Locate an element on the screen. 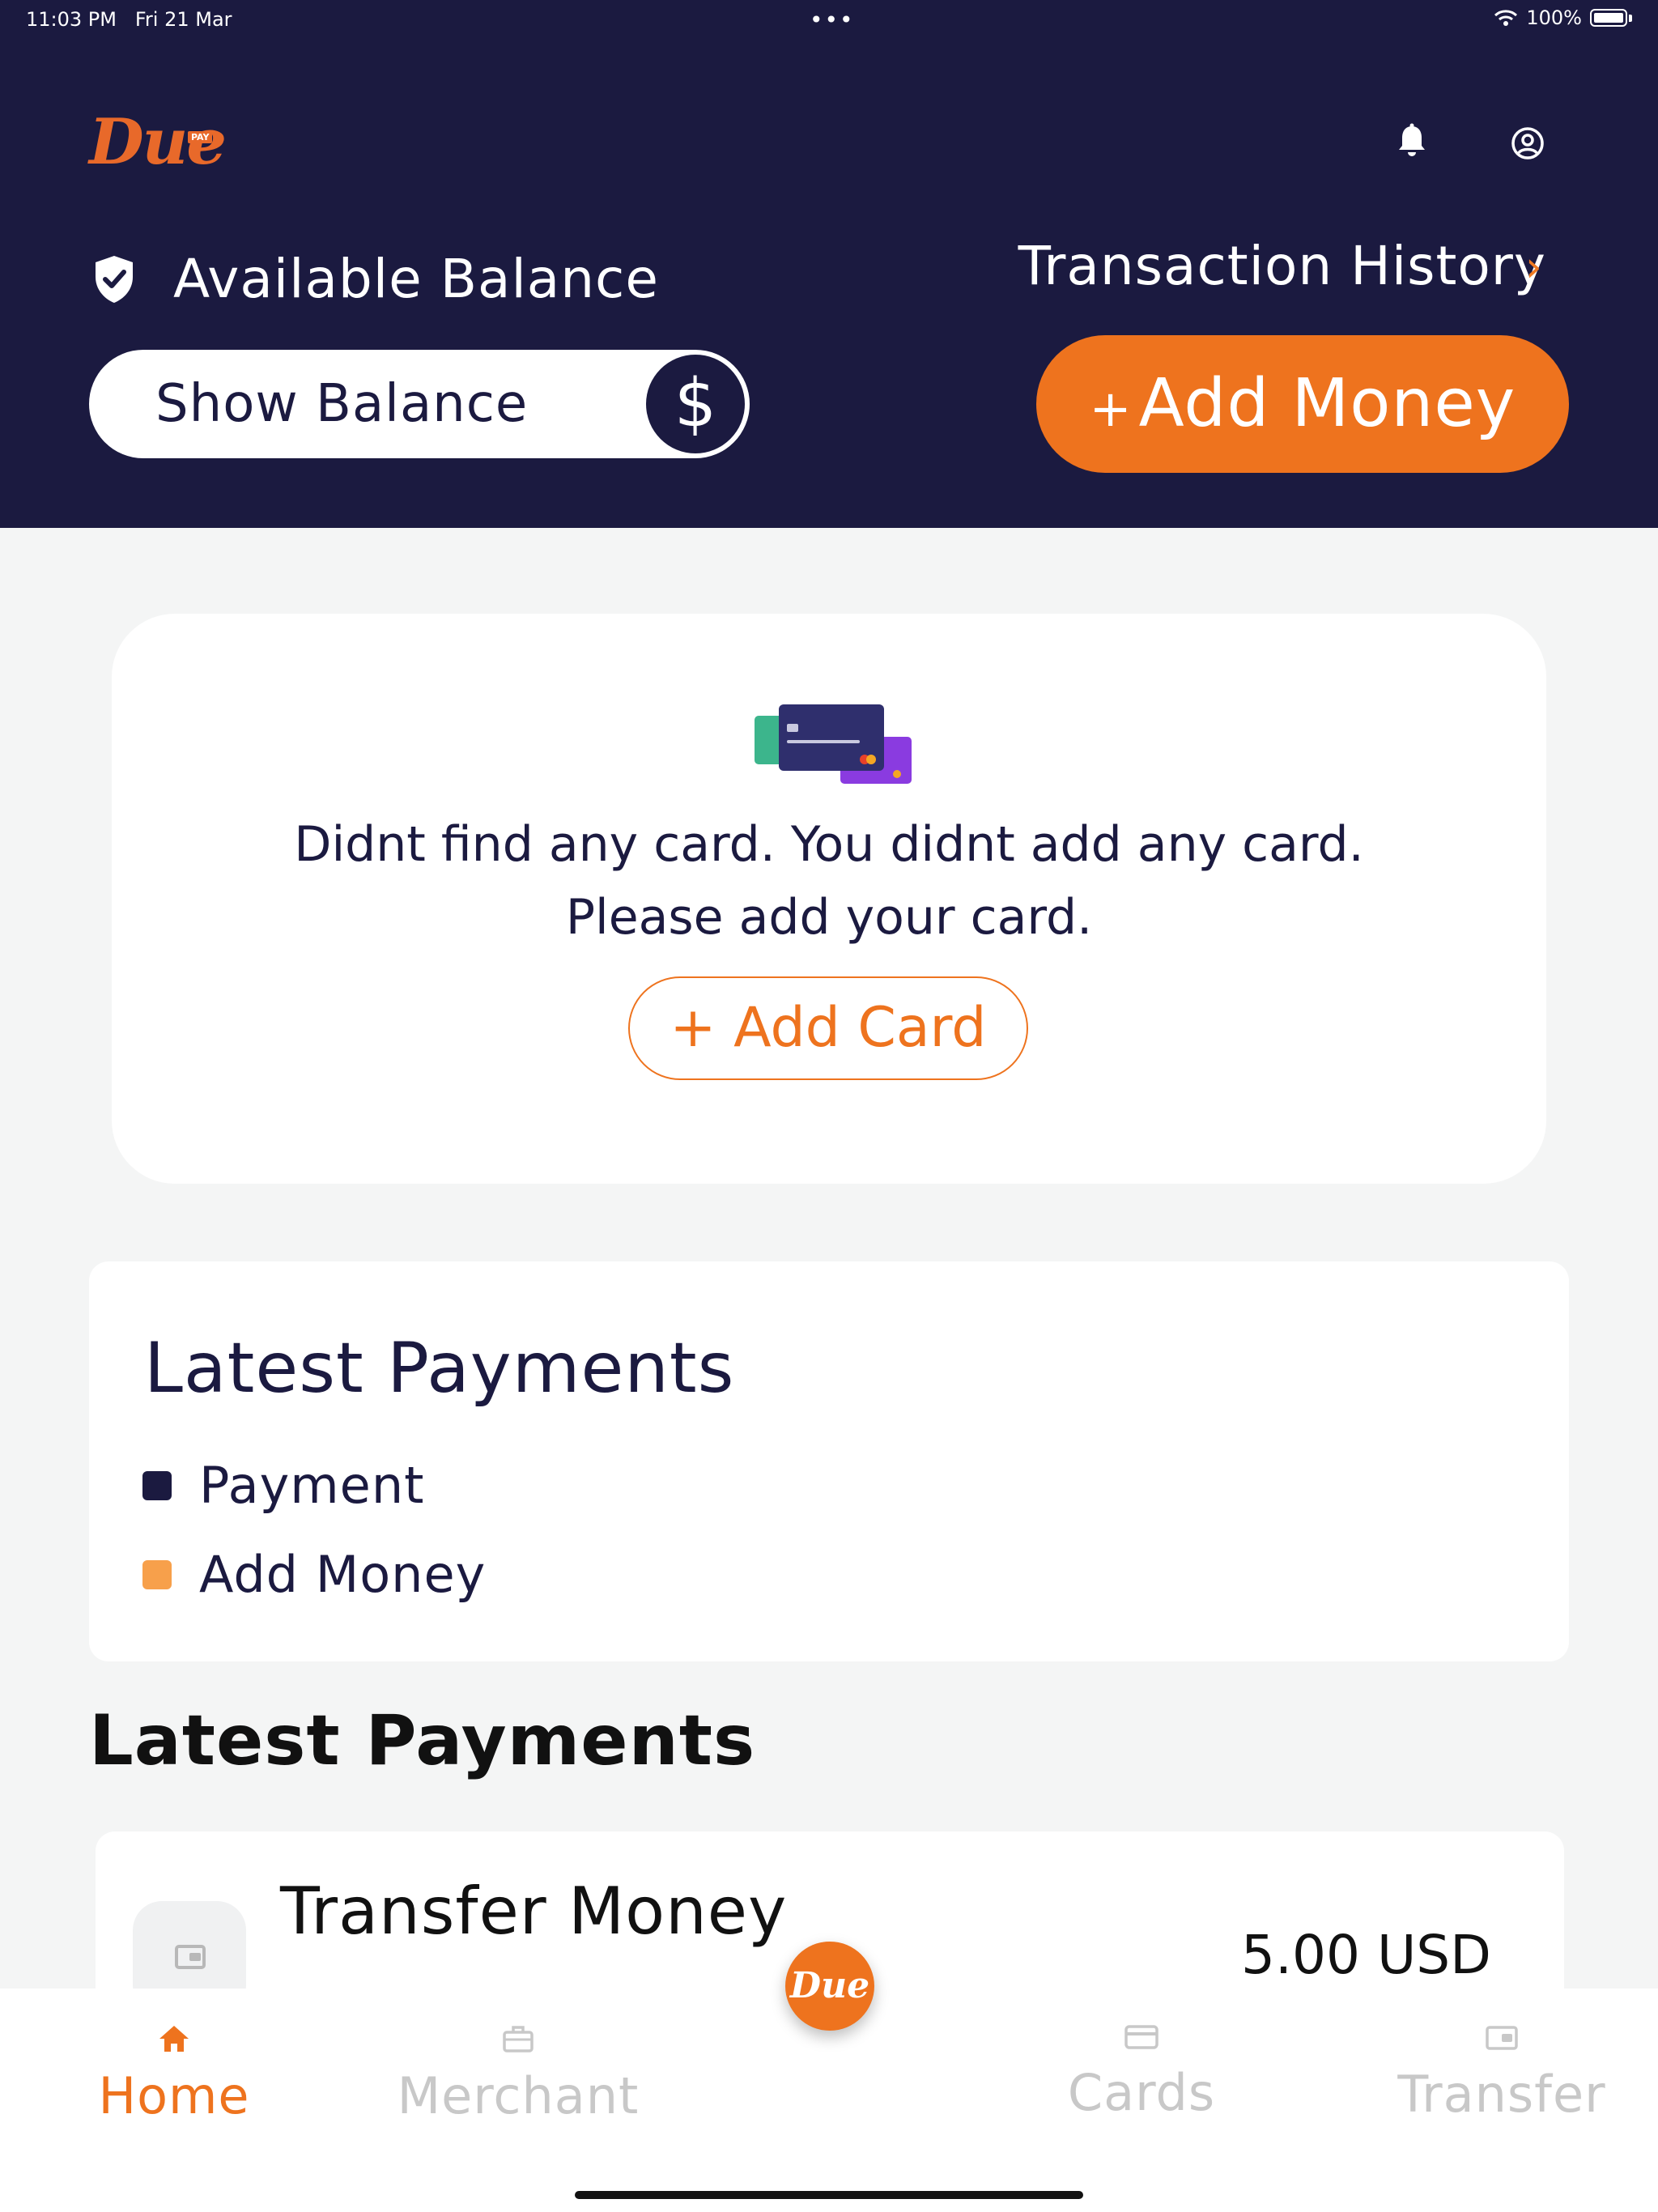 This screenshot has width=1658, height=2212. legend-swatch-payment is located at coordinates (157, 1485).